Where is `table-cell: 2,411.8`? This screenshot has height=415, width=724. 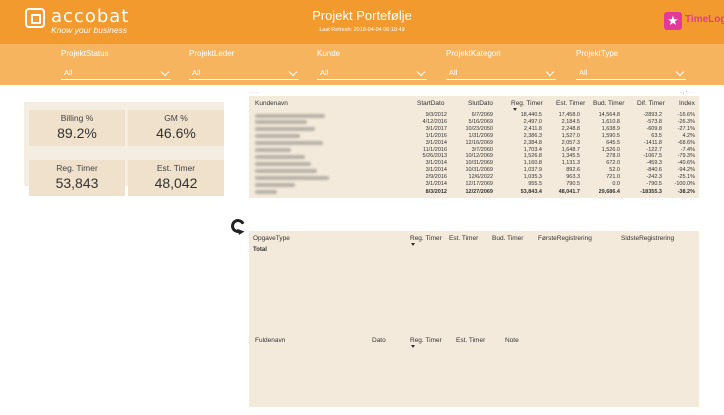
table-cell: 2,411.8 is located at coordinates (533, 128).